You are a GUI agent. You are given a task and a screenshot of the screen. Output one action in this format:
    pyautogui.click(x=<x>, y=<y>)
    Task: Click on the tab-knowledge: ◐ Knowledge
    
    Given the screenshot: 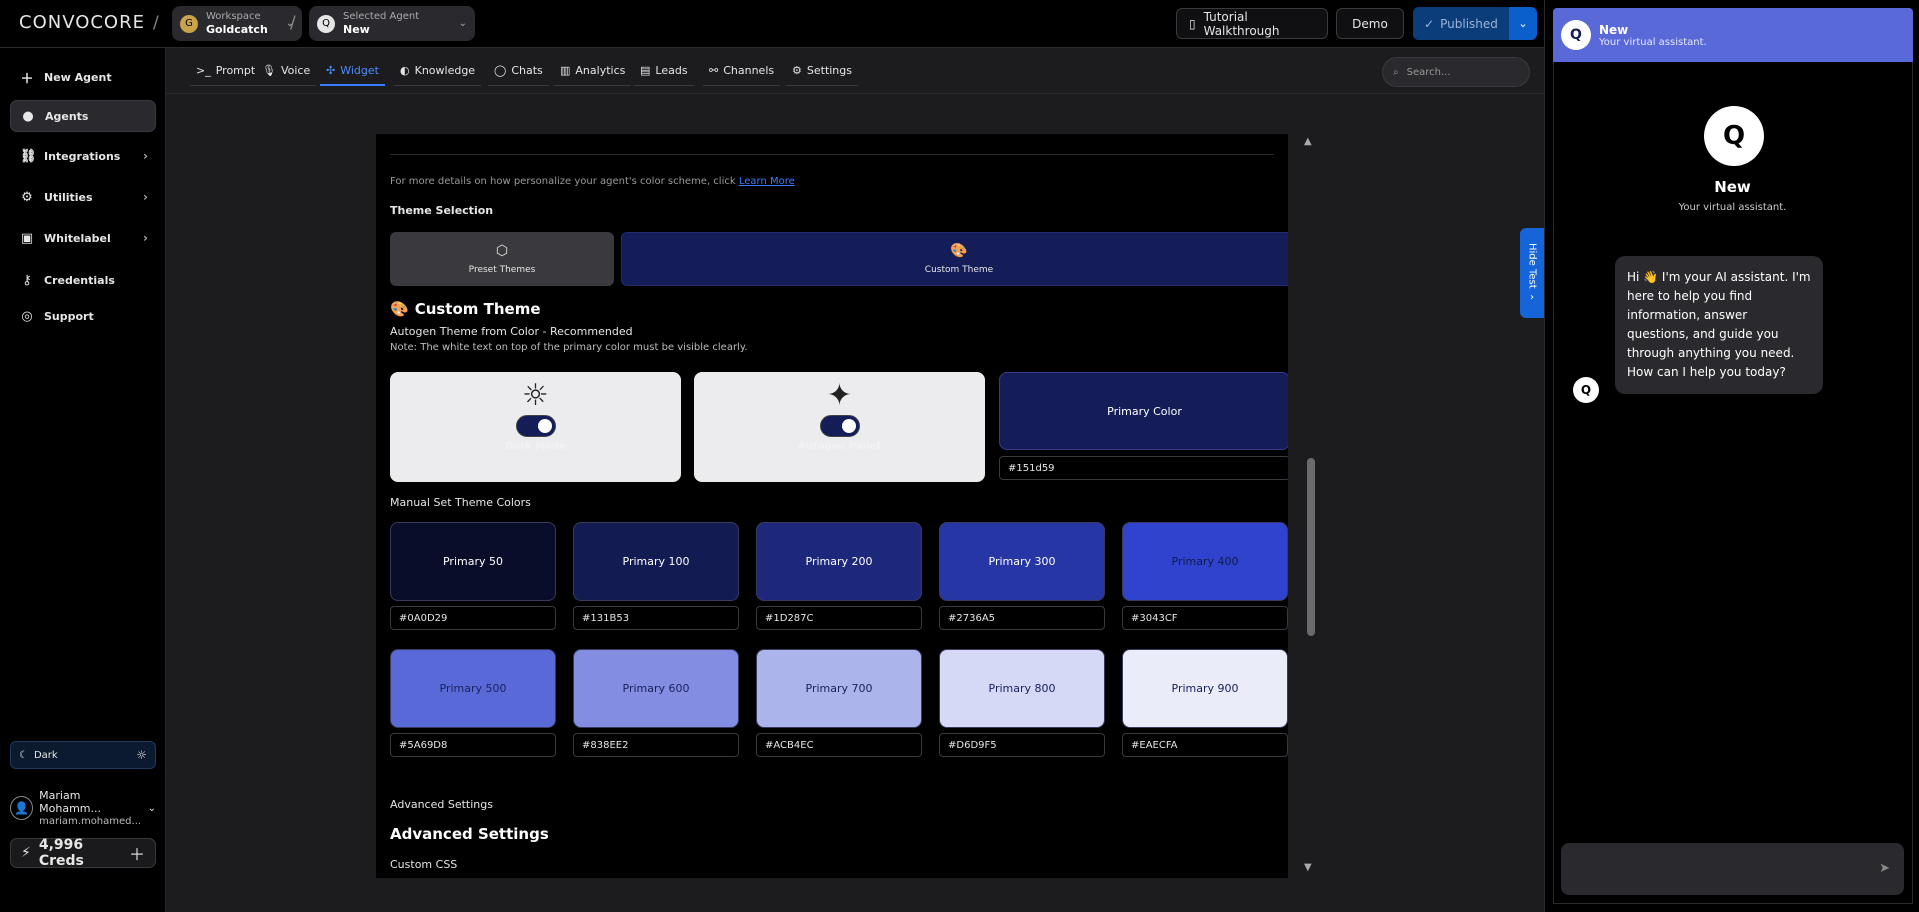 What is the action you would take?
    pyautogui.click(x=438, y=71)
    